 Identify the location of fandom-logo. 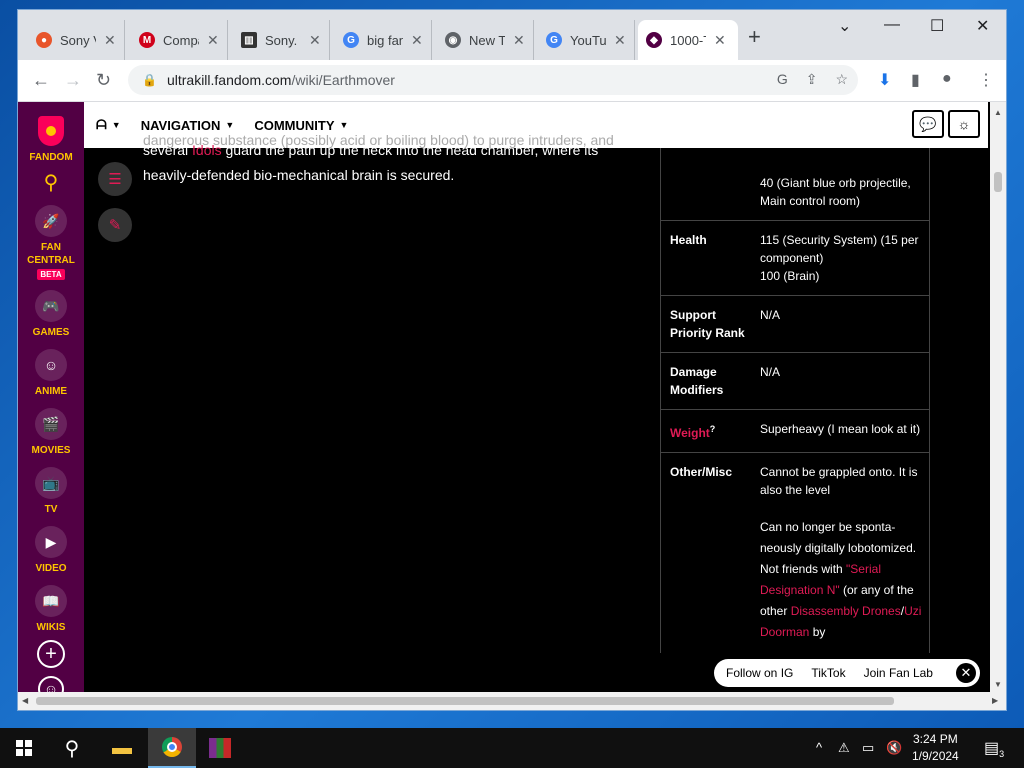
(51, 129).